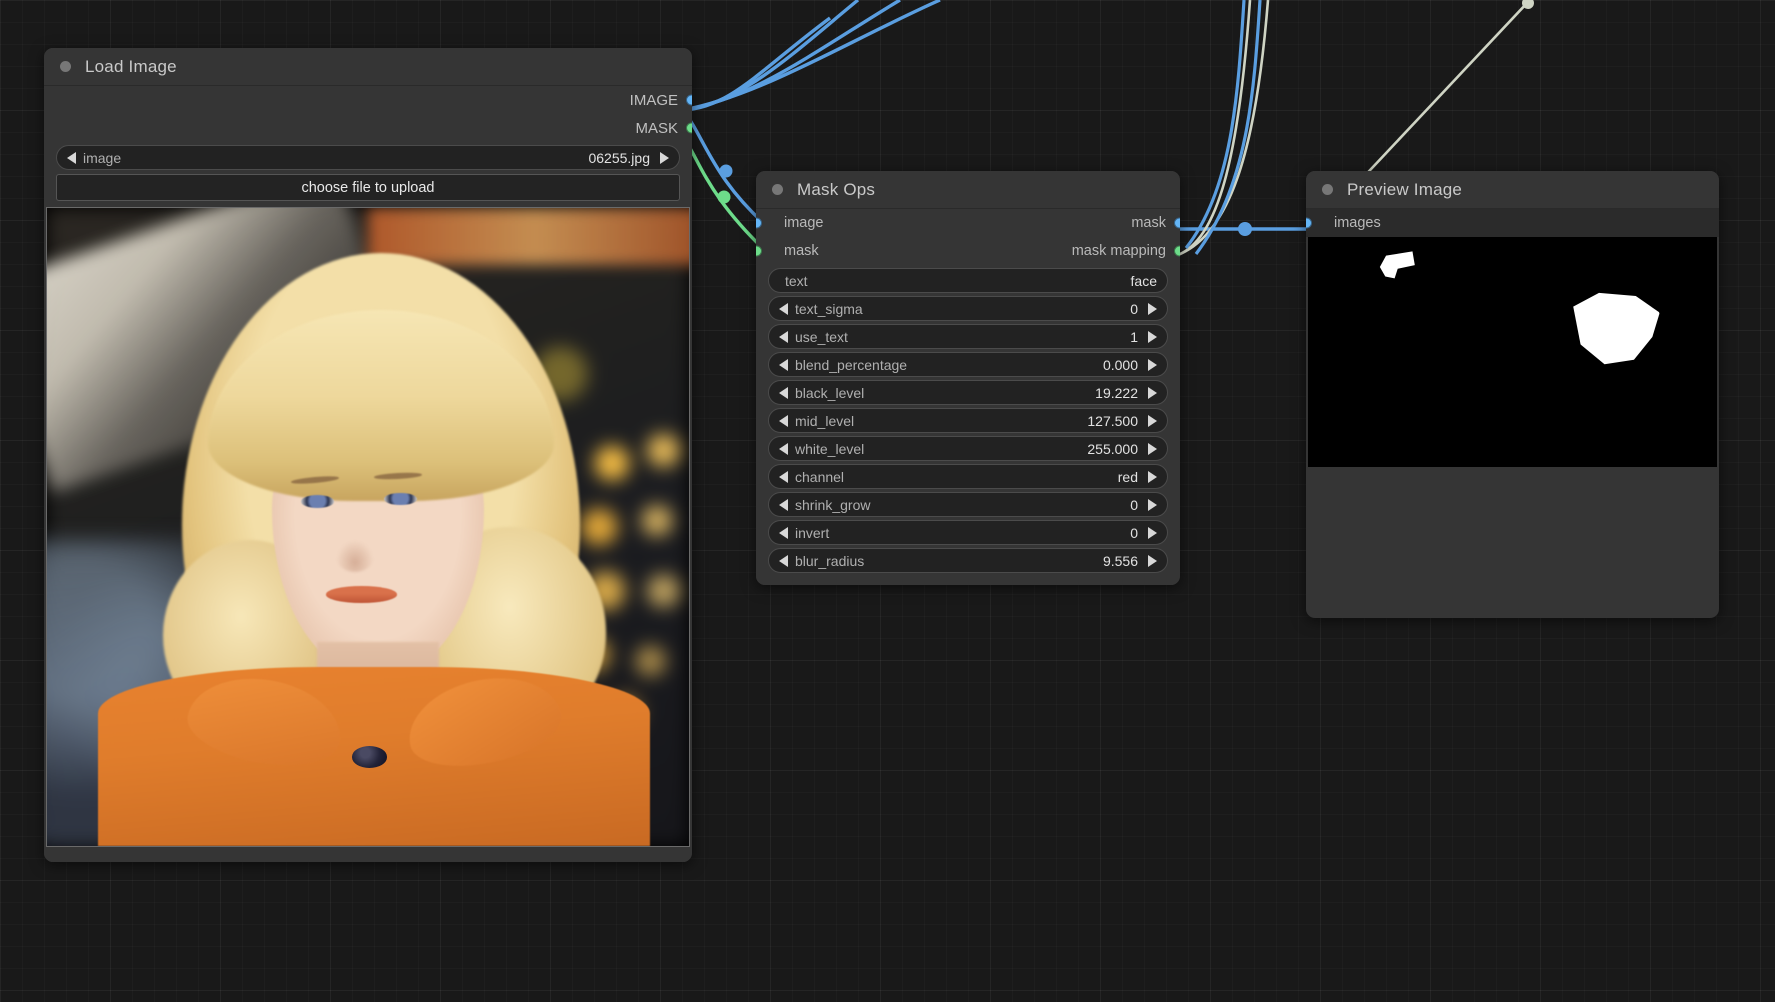 The image size is (1775, 1002). Describe the element at coordinates (1512, 223) in the screenshot. I see `slot-row-images: images` at that location.